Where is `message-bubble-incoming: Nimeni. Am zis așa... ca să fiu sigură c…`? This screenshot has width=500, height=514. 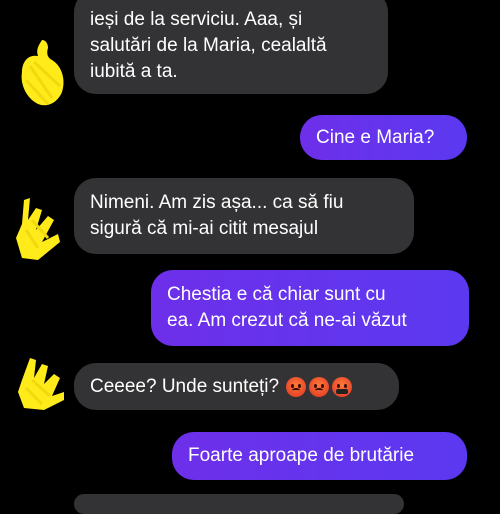 message-bubble-incoming: Nimeni. Am zis așa... ca să fiu sigură c… is located at coordinates (244, 216).